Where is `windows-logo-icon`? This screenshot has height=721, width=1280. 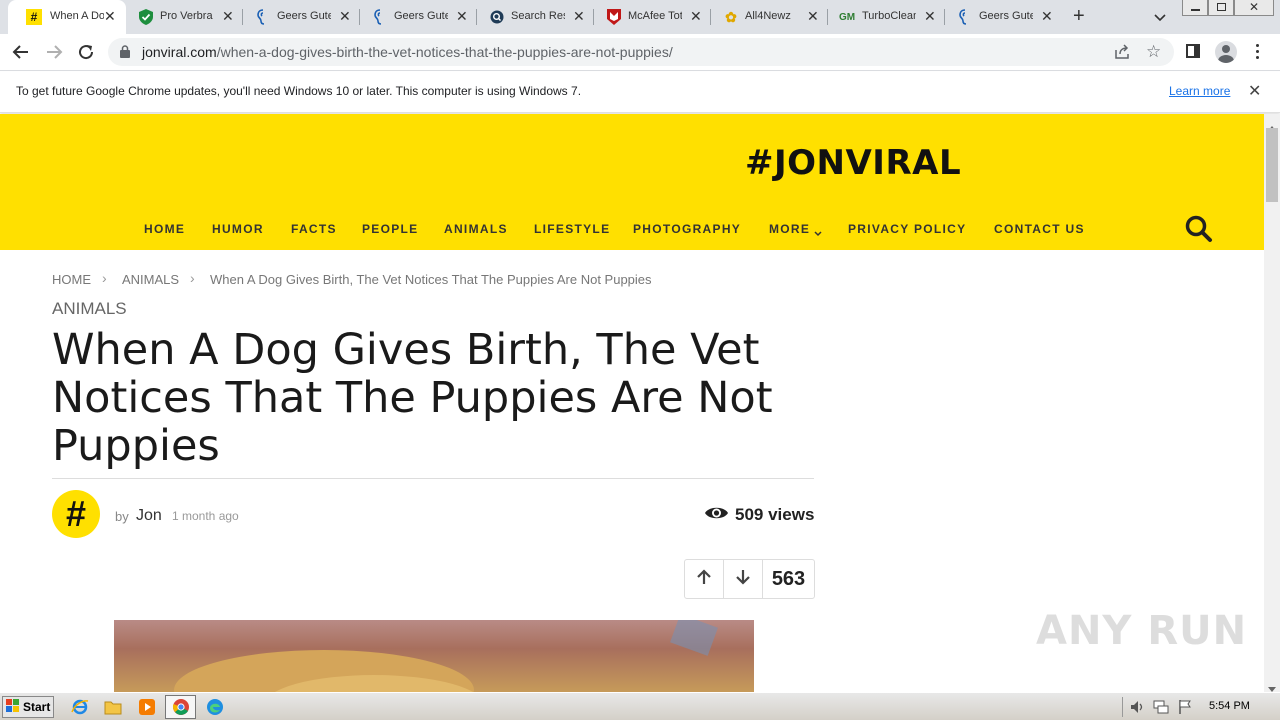
windows-logo-icon is located at coordinates (13, 707).